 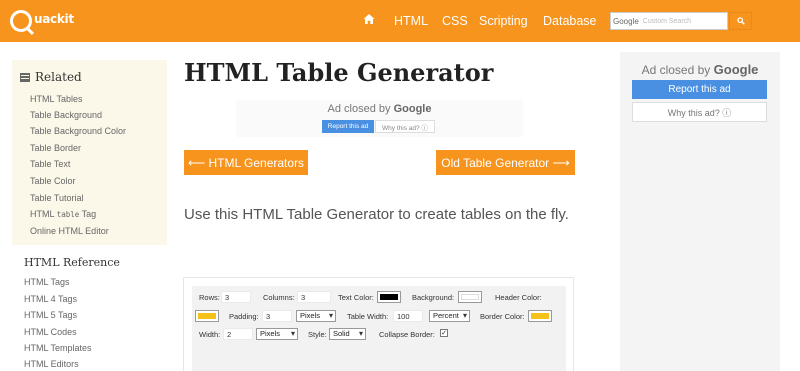 I want to click on style-label: Style:, so click(x=317, y=334).